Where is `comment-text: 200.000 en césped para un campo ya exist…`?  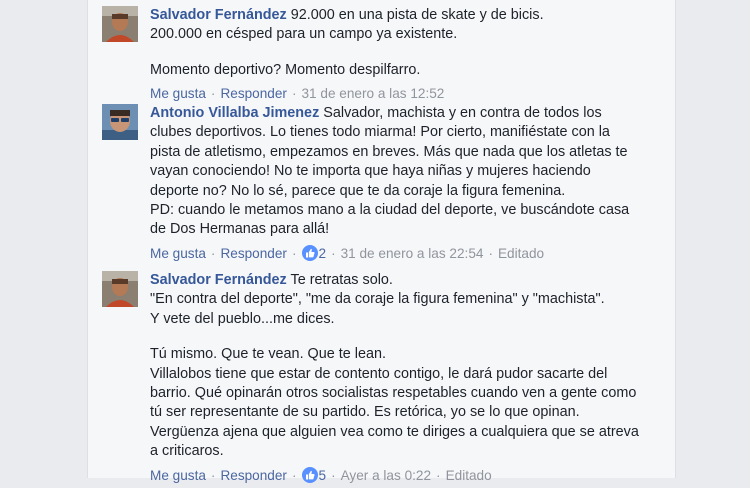 comment-text: 200.000 en césped para un campo ya exist… is located at coordinates (304, 34).